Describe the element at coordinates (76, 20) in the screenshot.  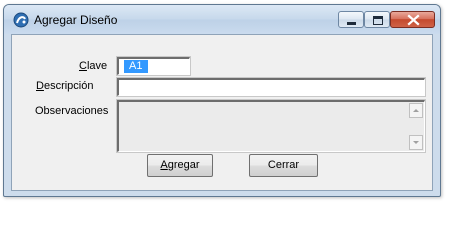
I see `window-title: Agregar Diseño` at that location.